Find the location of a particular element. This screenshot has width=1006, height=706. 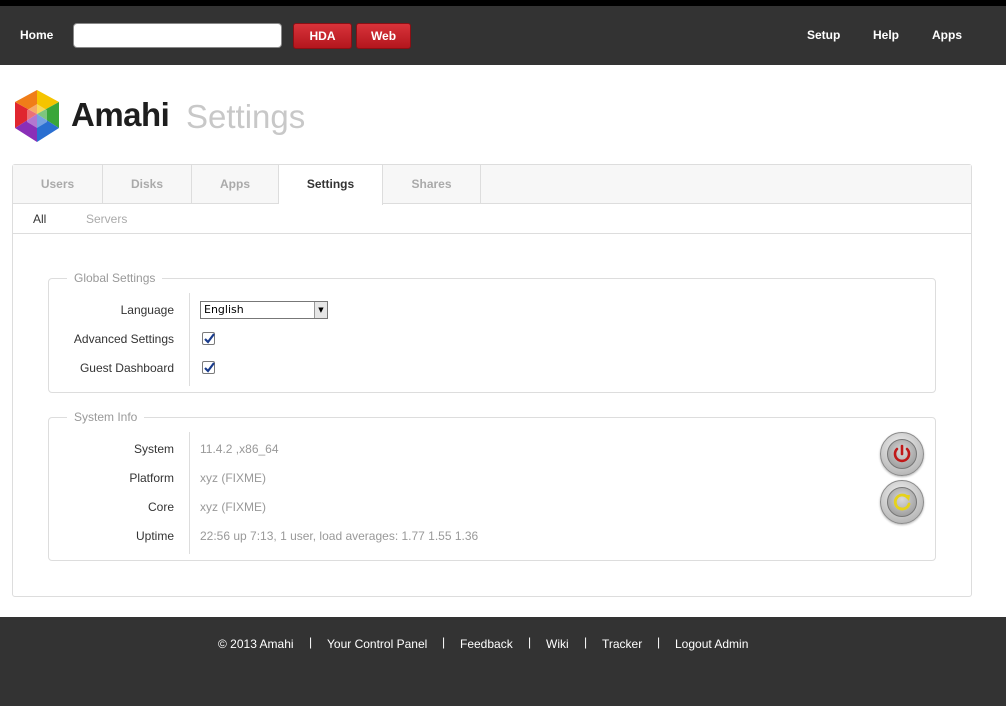

guest-dashboard-checkbox is located at coordinates (208, 367).